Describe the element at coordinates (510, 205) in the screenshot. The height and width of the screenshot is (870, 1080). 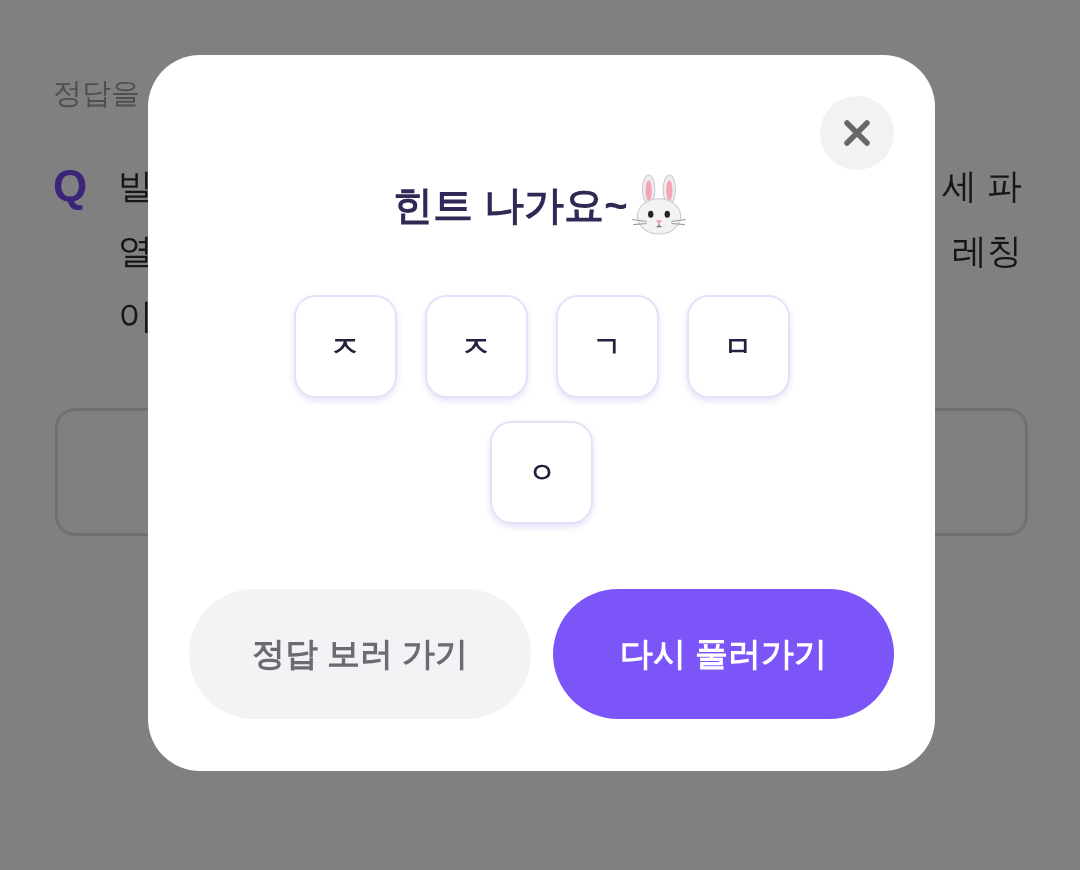
I see `dialog-title: 힌트 나가요~` at that location.